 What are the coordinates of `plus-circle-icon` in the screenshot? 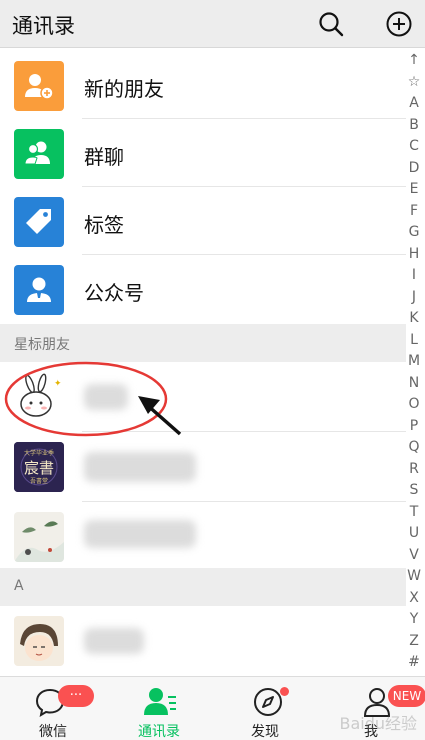 It's located at (399, 24).